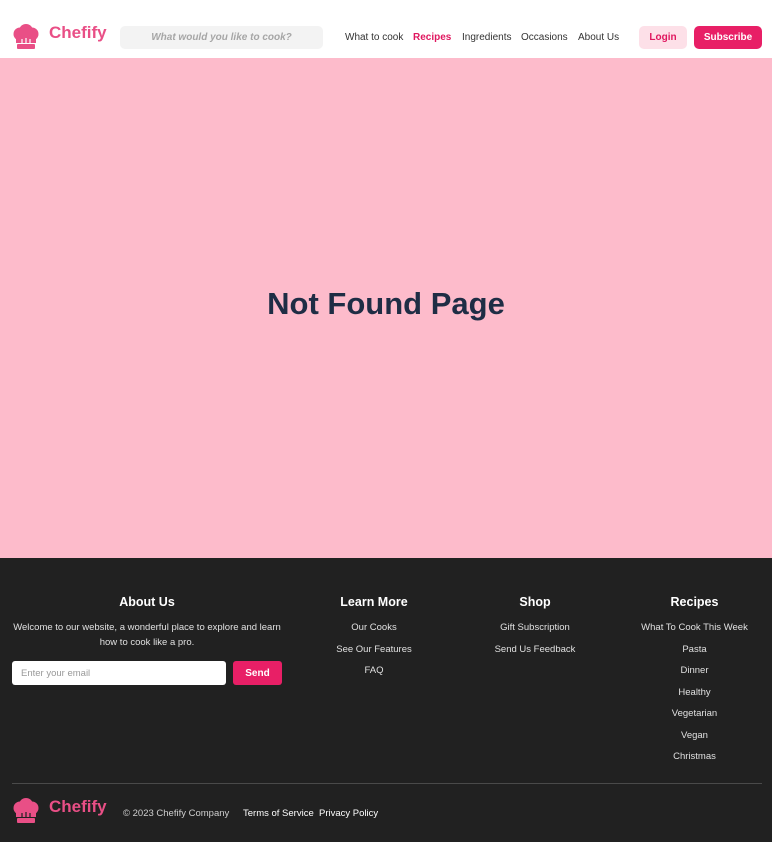 The width and height of the screenshot is (772, 842). Describe the element at coordinates (278, 813) in the screenshot. I see `terms-of-service-link: Terms of Service` at that location.